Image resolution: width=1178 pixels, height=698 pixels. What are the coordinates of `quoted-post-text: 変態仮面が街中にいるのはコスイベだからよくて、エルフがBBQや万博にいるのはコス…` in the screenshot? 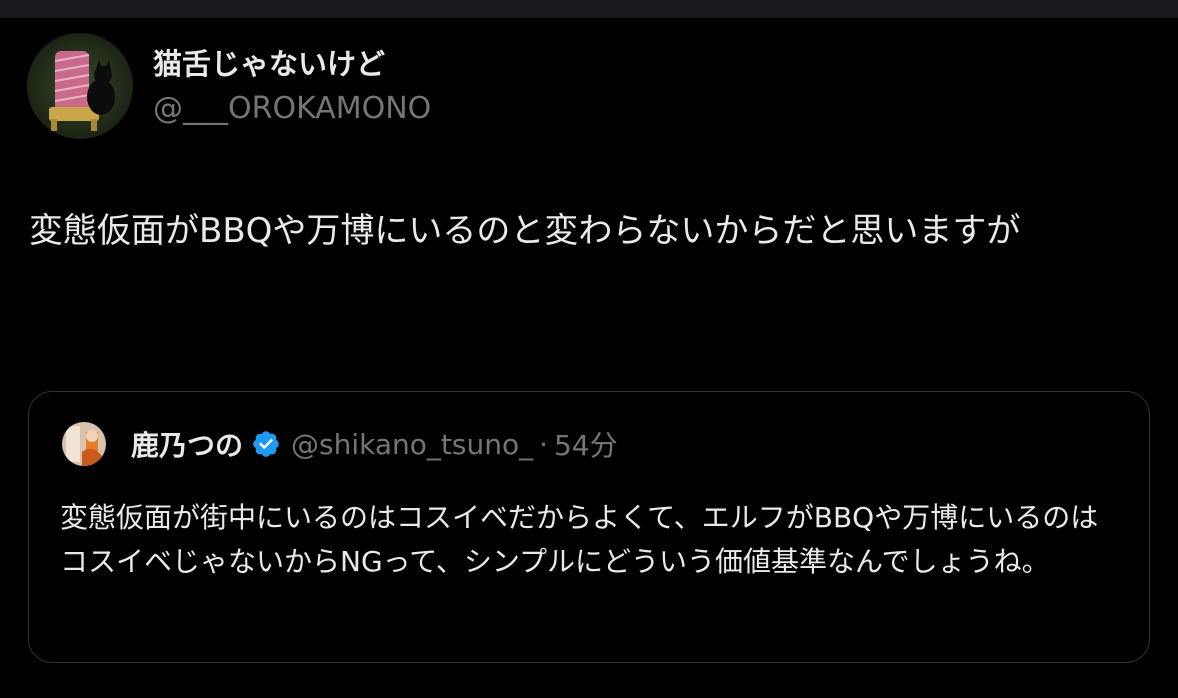 It's located at (579, 539).